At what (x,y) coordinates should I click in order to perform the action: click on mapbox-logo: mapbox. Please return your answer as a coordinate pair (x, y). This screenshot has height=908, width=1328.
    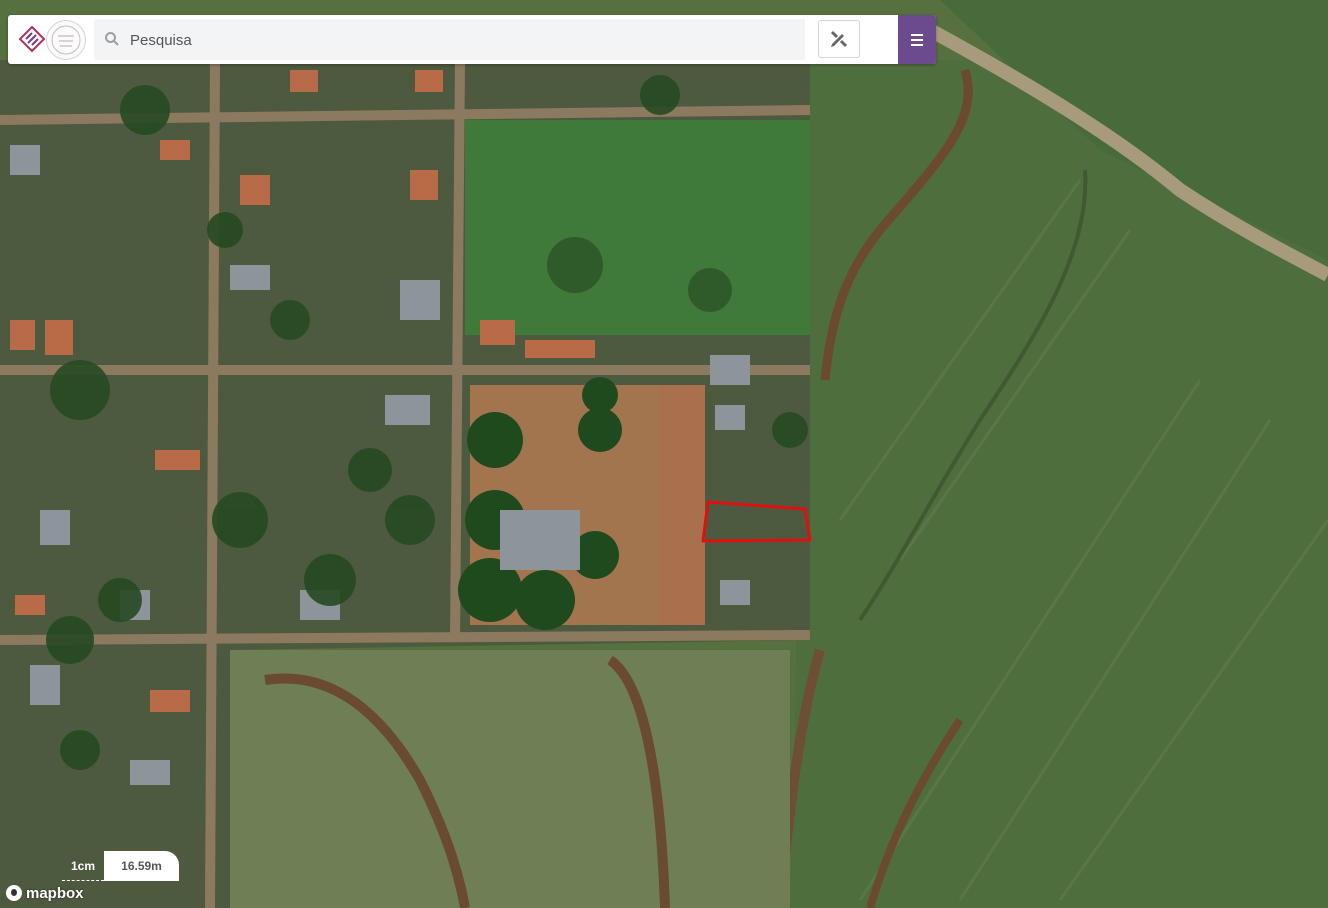
    Looking at the image, I should click on (45, 893).